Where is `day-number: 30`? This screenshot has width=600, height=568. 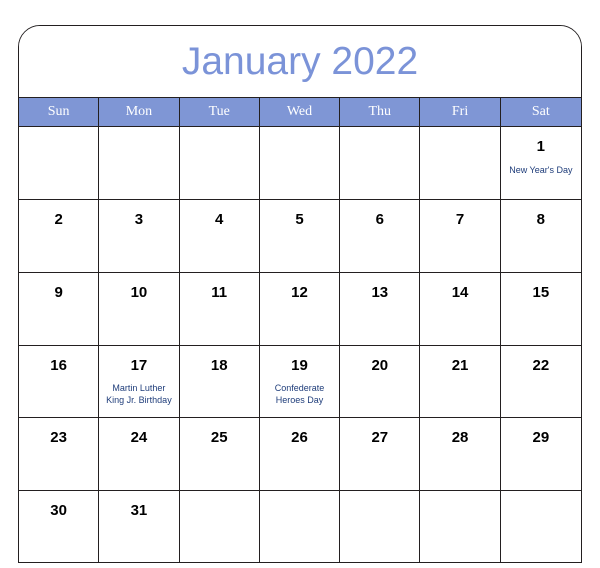
day-number: 30 is located at coordinates (58, 511).